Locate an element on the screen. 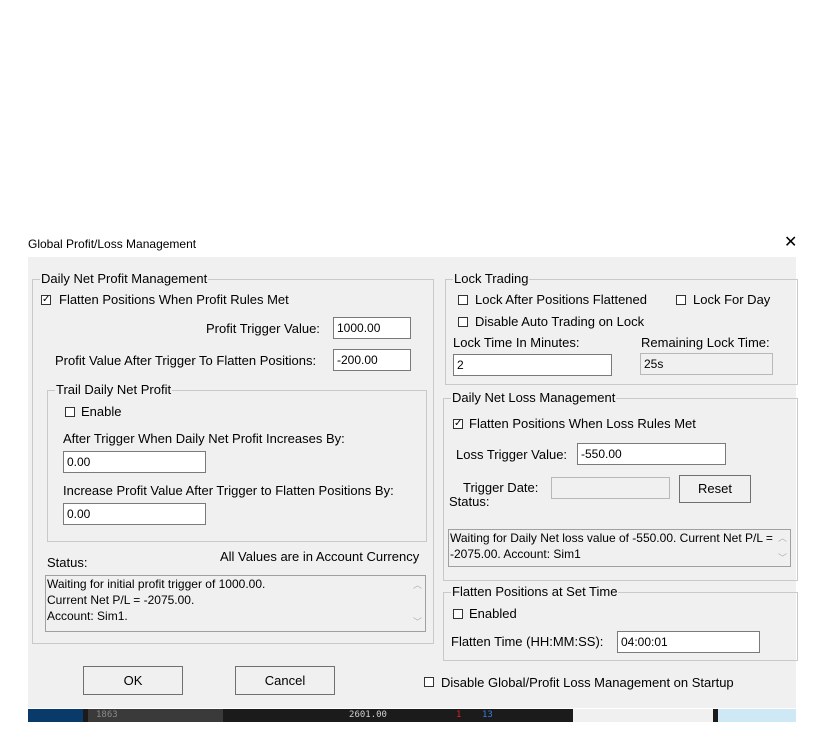 This screenshot has width=816, height=738. profit-status-scrollbar: ︿ ﹀ is located at coordinates (417, 603).